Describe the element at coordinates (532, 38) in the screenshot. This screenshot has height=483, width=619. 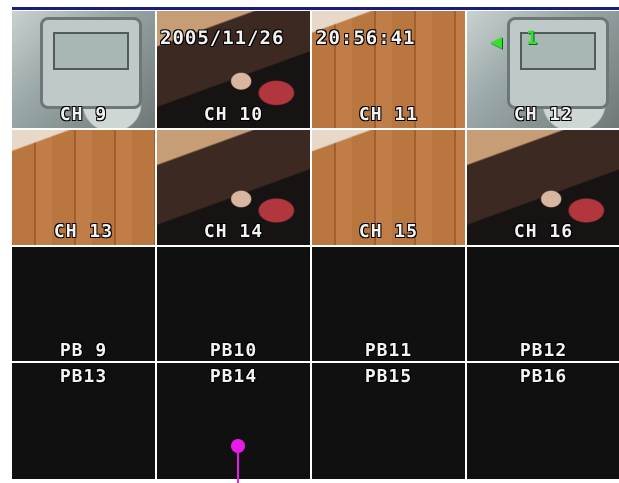
I see `indicator-number: 1` at that location.